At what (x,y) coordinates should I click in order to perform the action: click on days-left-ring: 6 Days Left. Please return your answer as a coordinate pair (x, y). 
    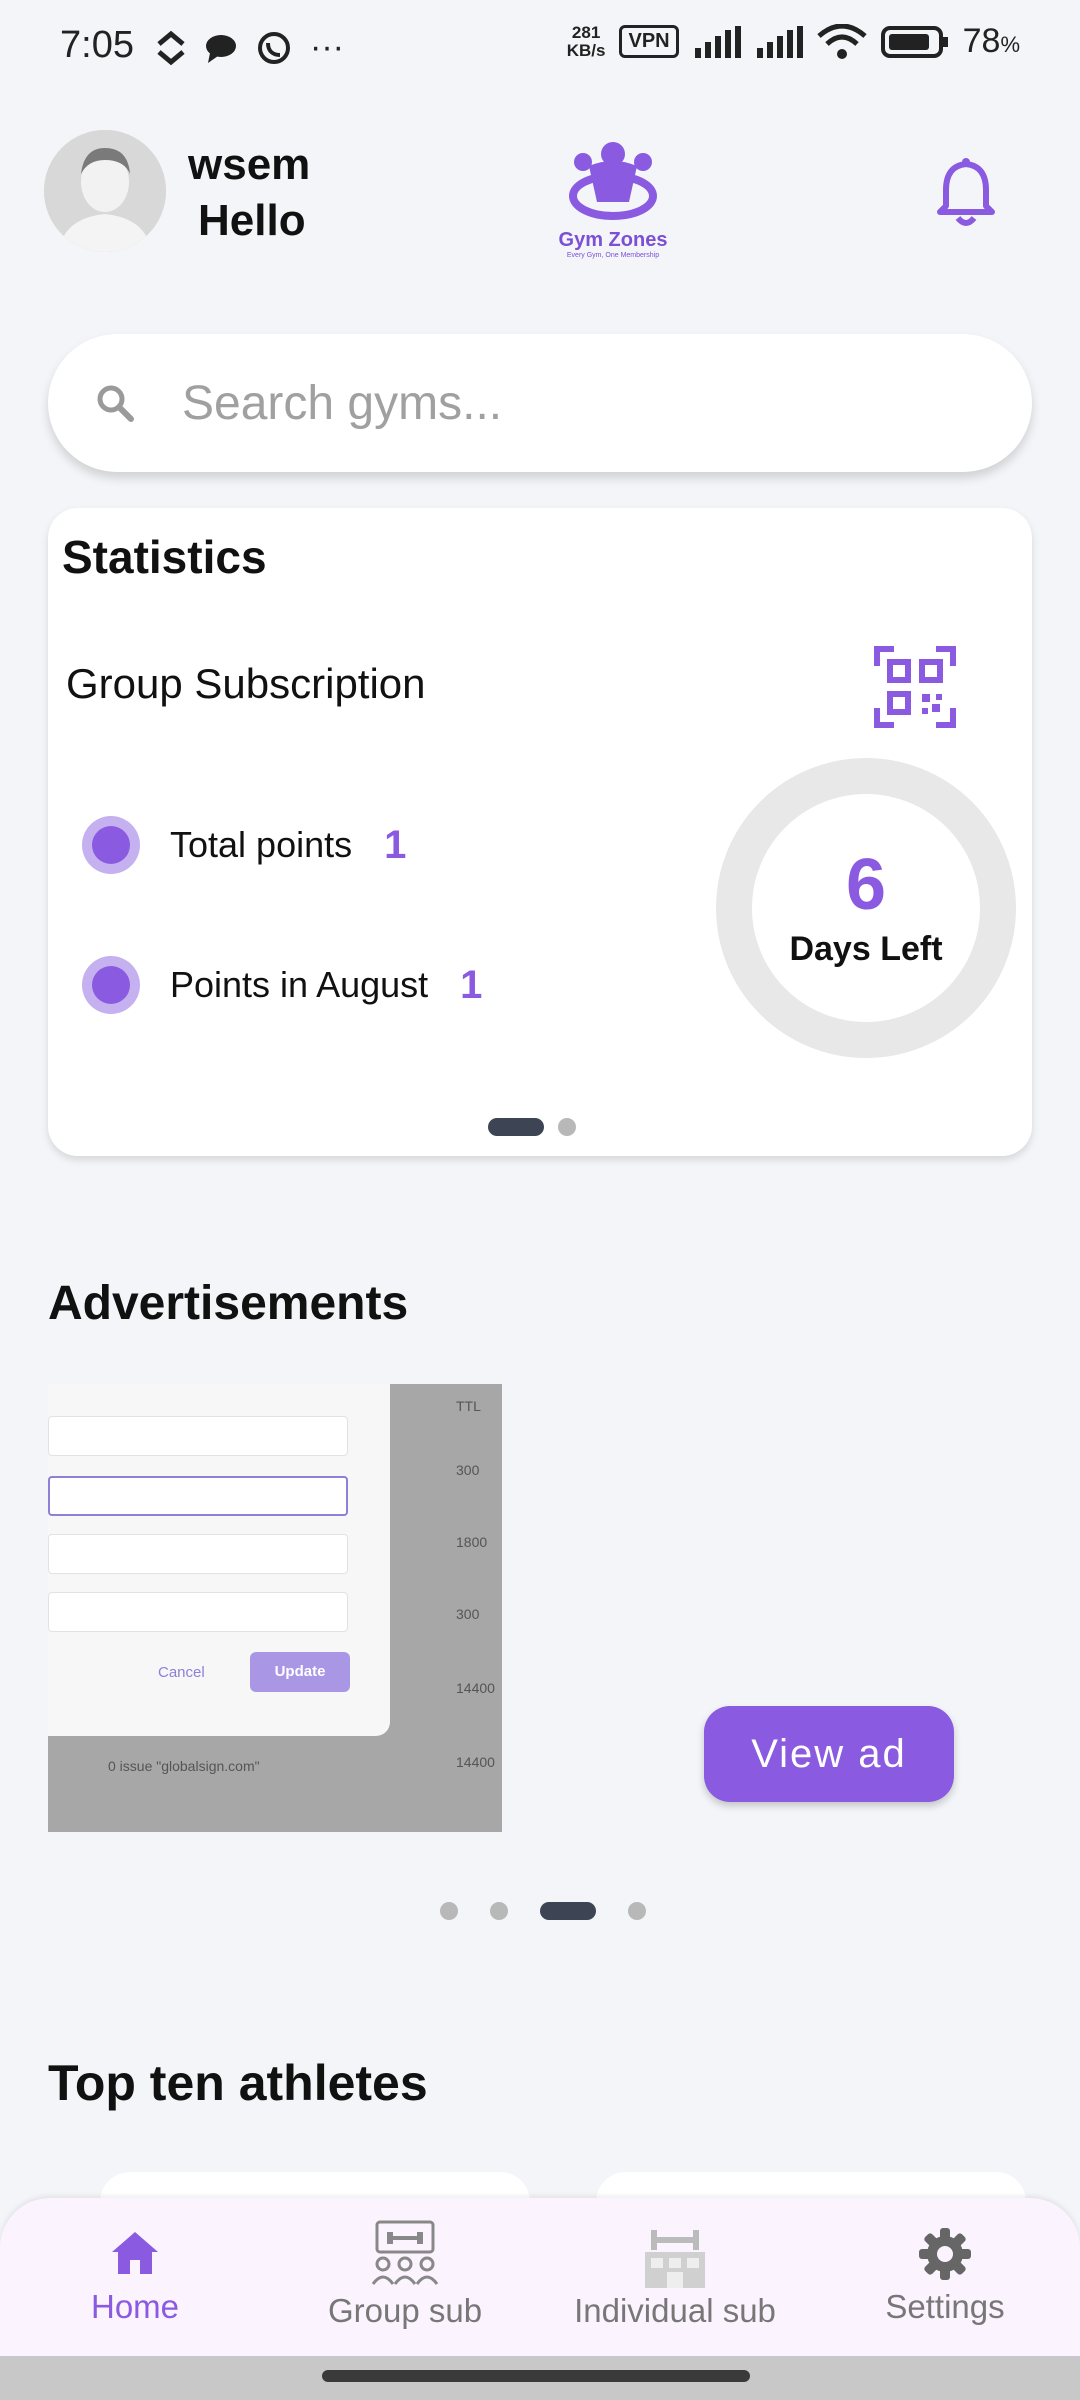
    Looking at the image, I should click on (866, 908).